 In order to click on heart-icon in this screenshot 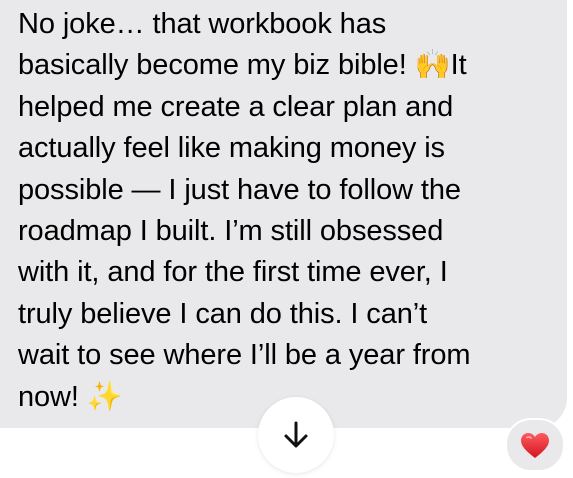, I will do `click(535, 445)`.